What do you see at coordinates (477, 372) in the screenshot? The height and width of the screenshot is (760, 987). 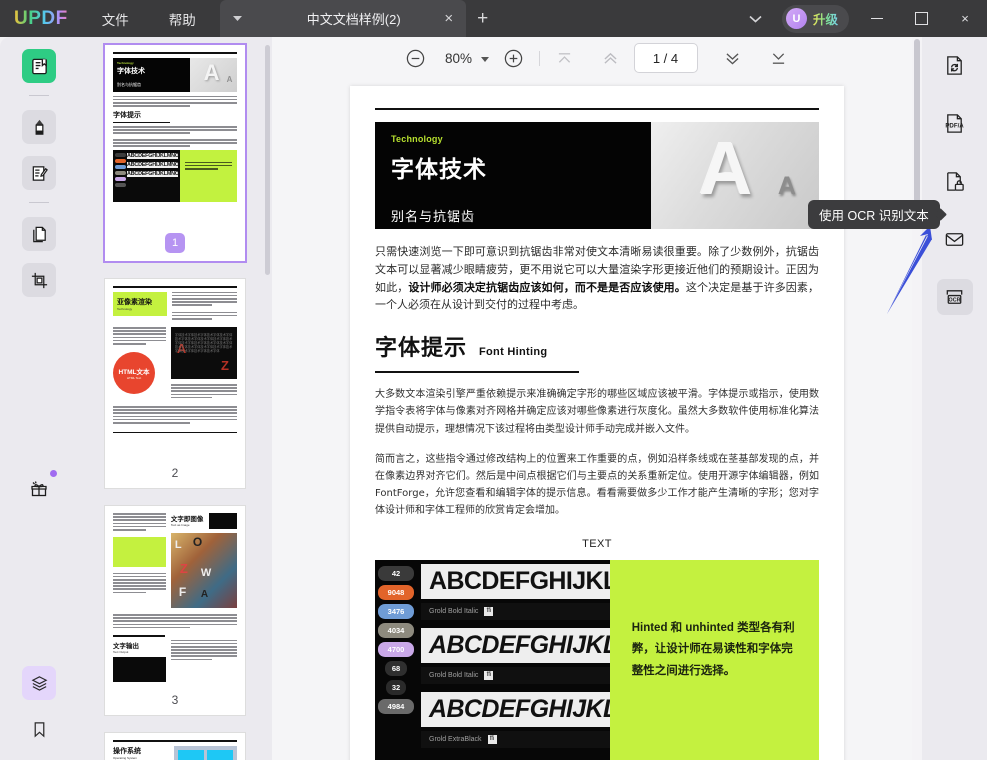 I see `section-rule` at bounding box center [477, 372].